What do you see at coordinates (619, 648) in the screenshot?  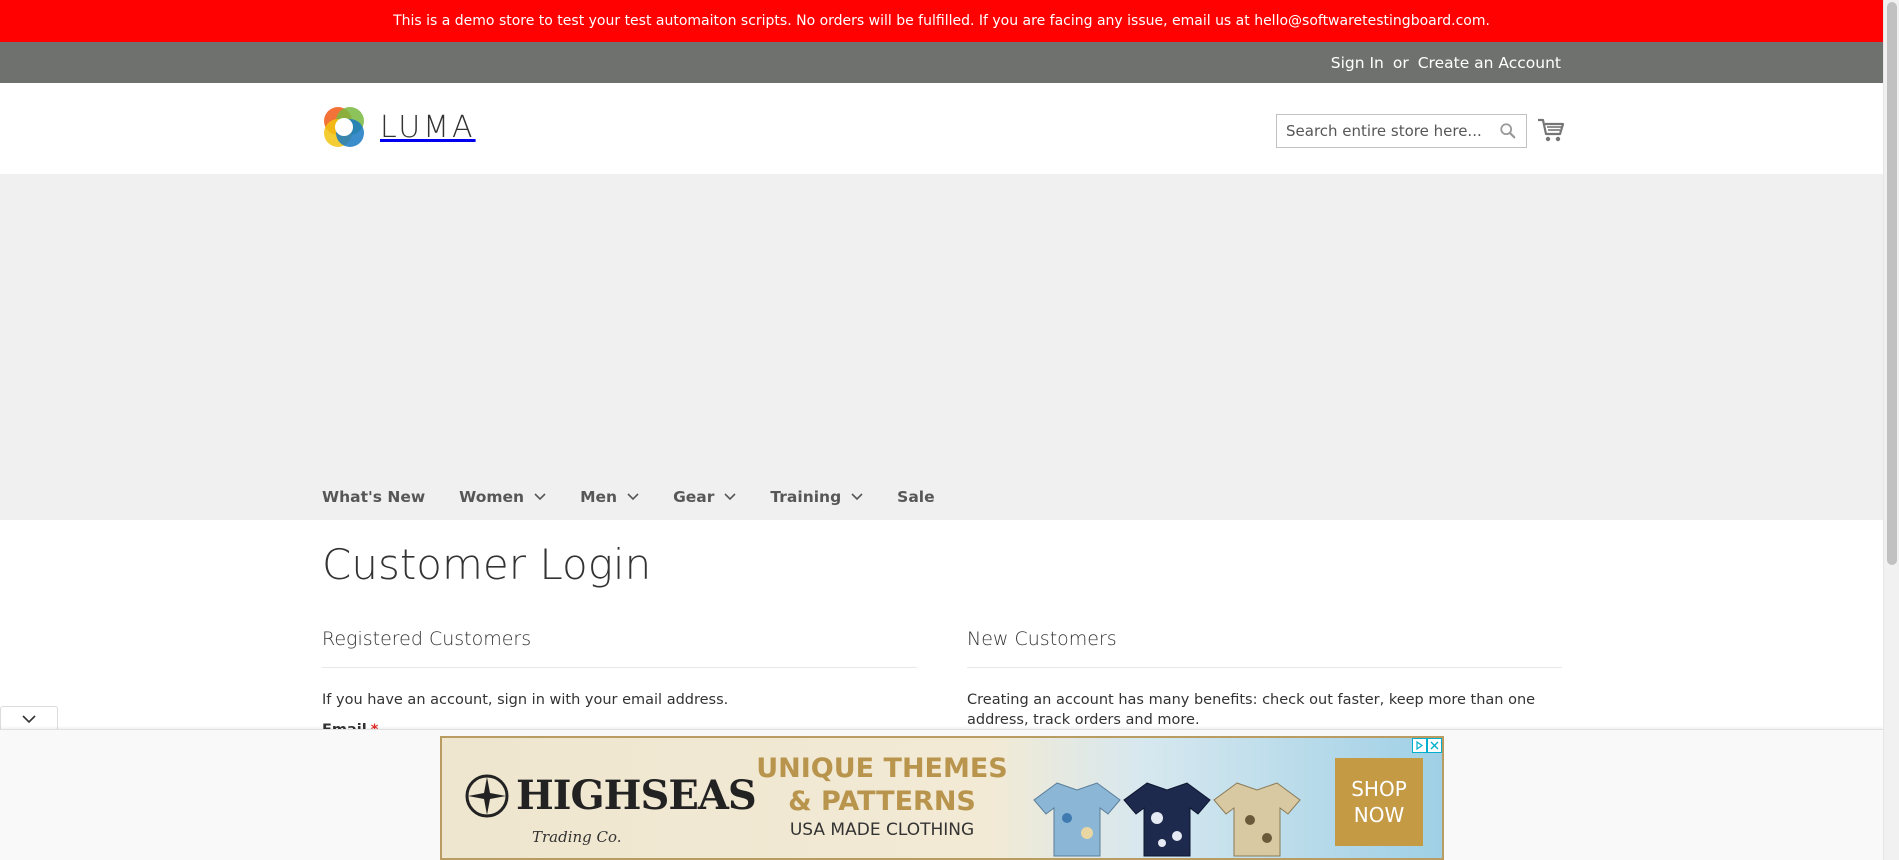 I see `registered-customers-heading: Registered Customers` at bounding box center [619, 648].